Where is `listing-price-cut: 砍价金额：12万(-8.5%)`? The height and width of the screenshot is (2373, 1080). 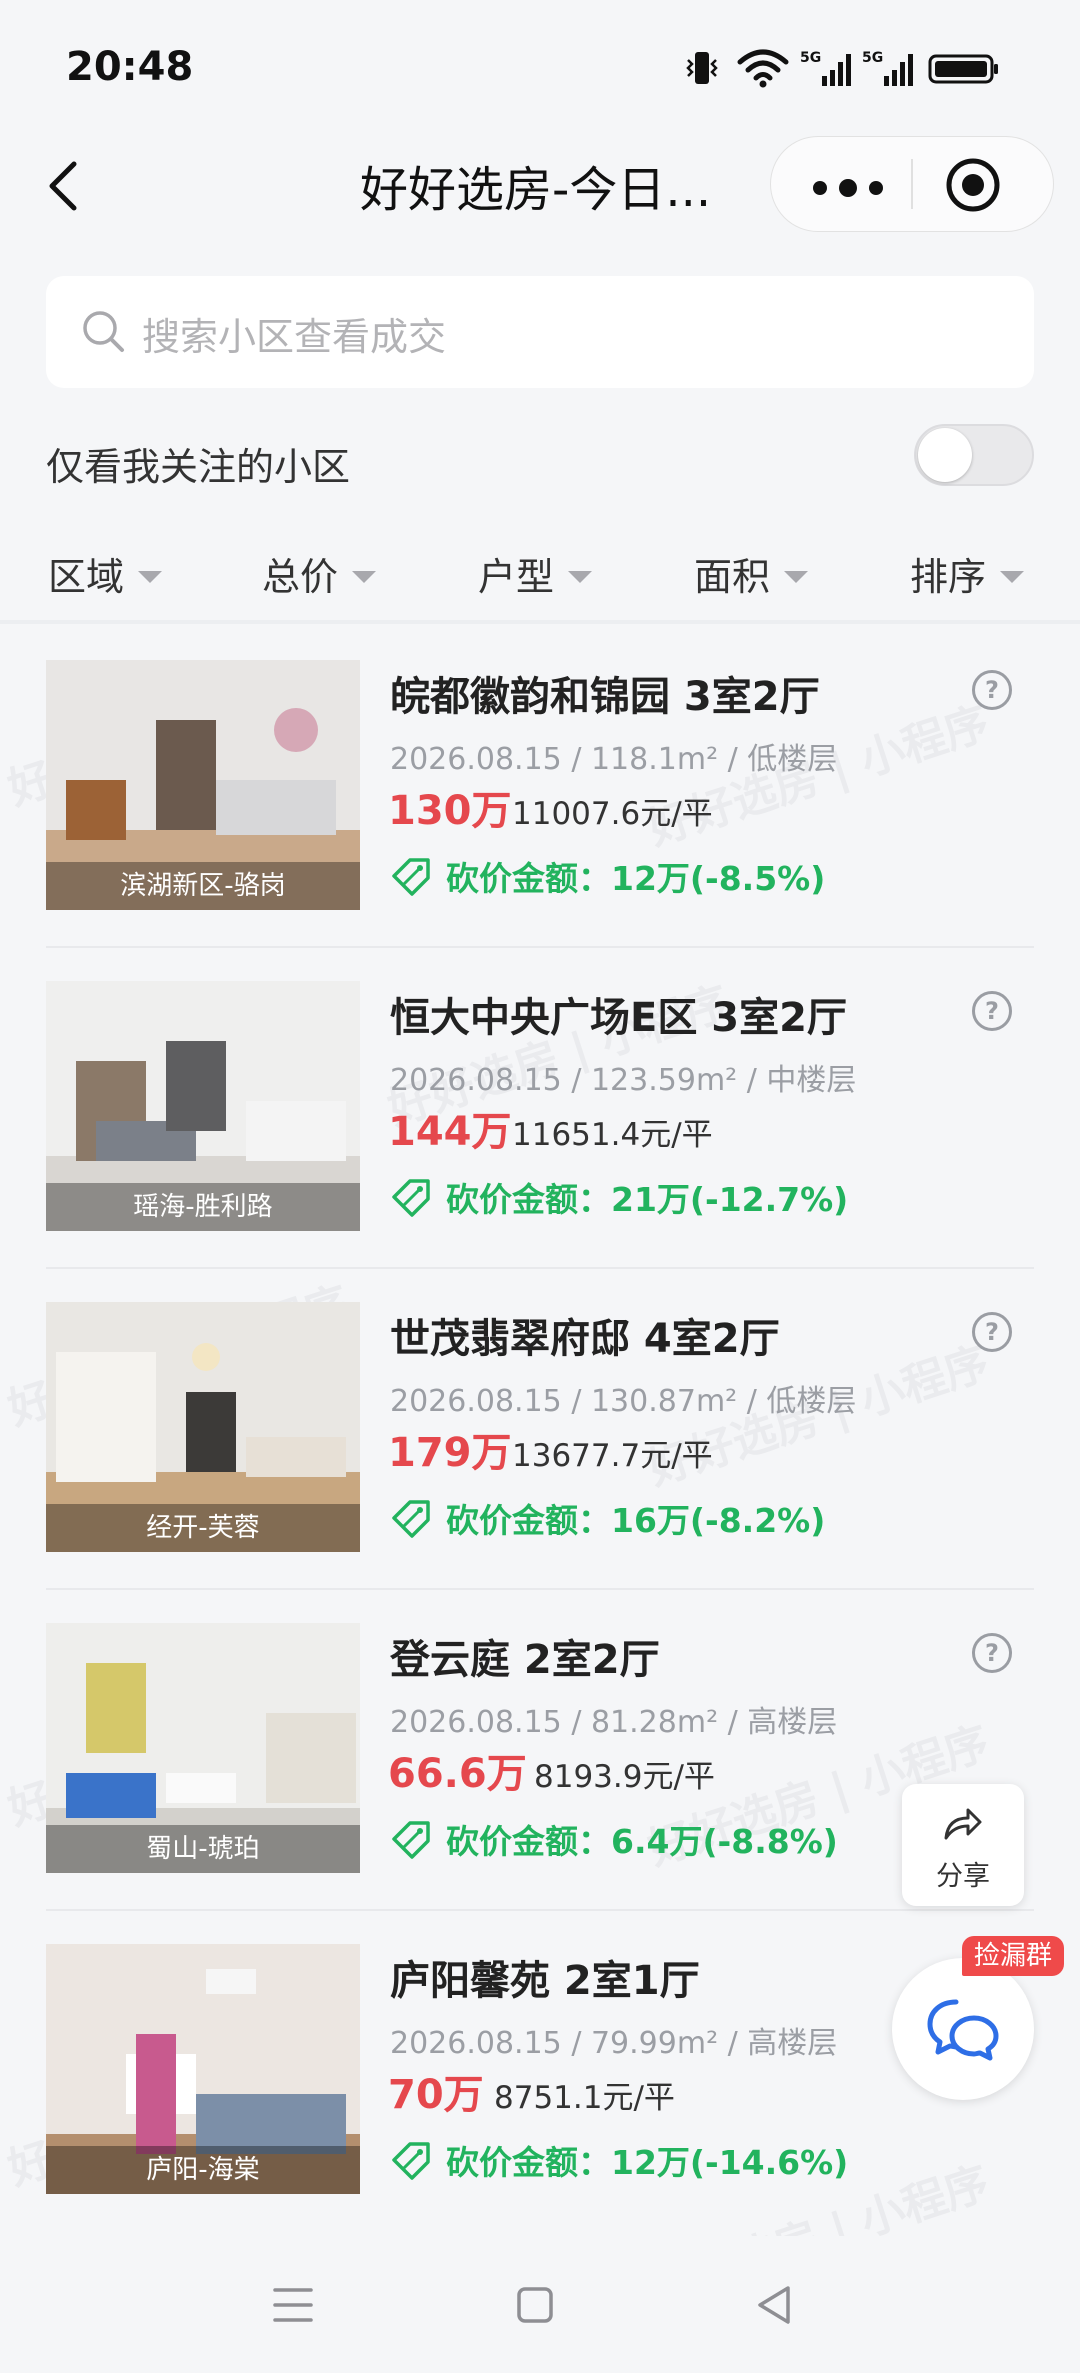 listing-price-cut: 砍价金额：12万(-8.5%) is located at coordinates (636, 878).